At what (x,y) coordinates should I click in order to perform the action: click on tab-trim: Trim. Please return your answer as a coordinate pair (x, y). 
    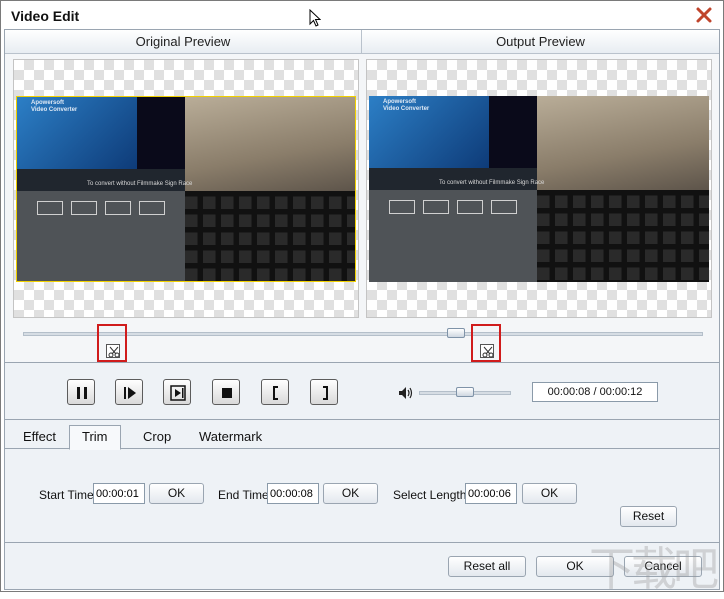
    Looking at the image, I should click on (95, 437).